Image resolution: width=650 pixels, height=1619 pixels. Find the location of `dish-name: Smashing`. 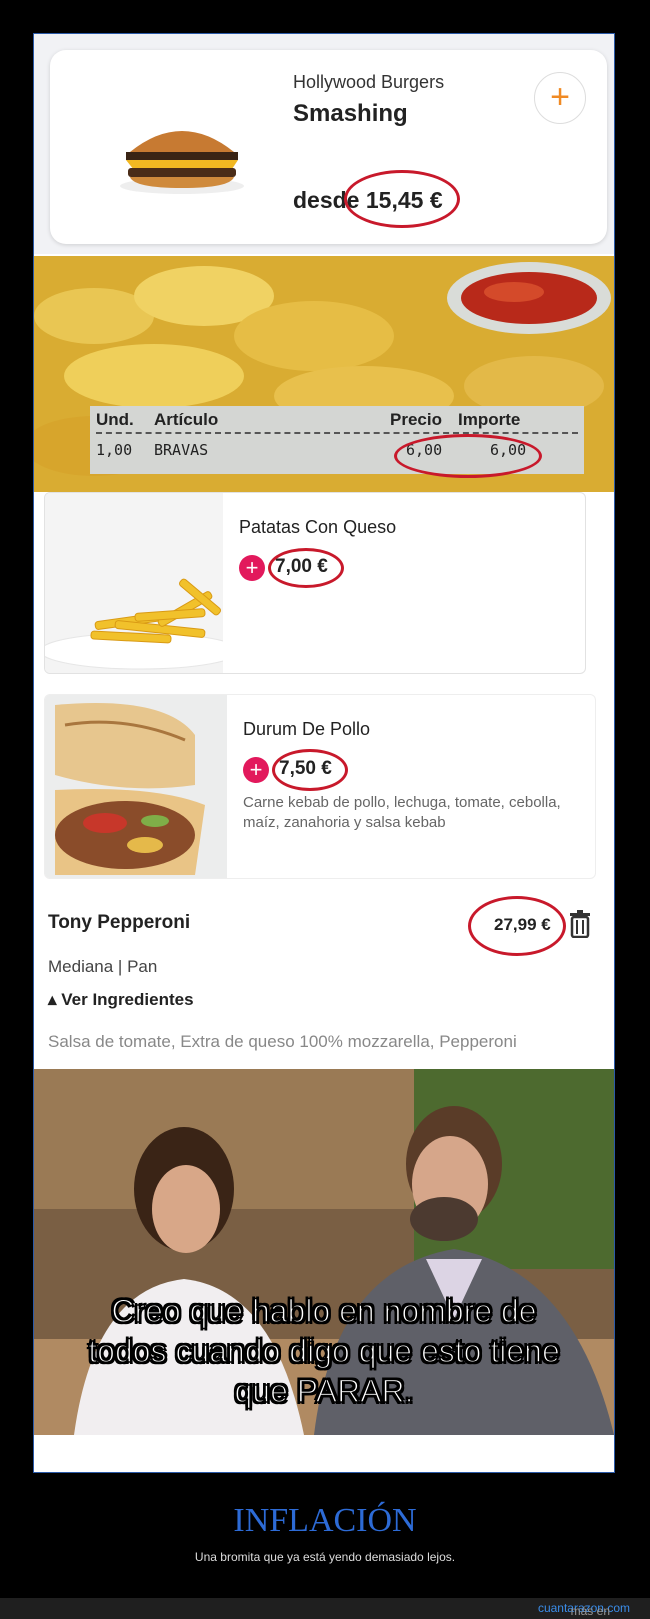

dish-name: Smashing is located at coordinates (350, 113).